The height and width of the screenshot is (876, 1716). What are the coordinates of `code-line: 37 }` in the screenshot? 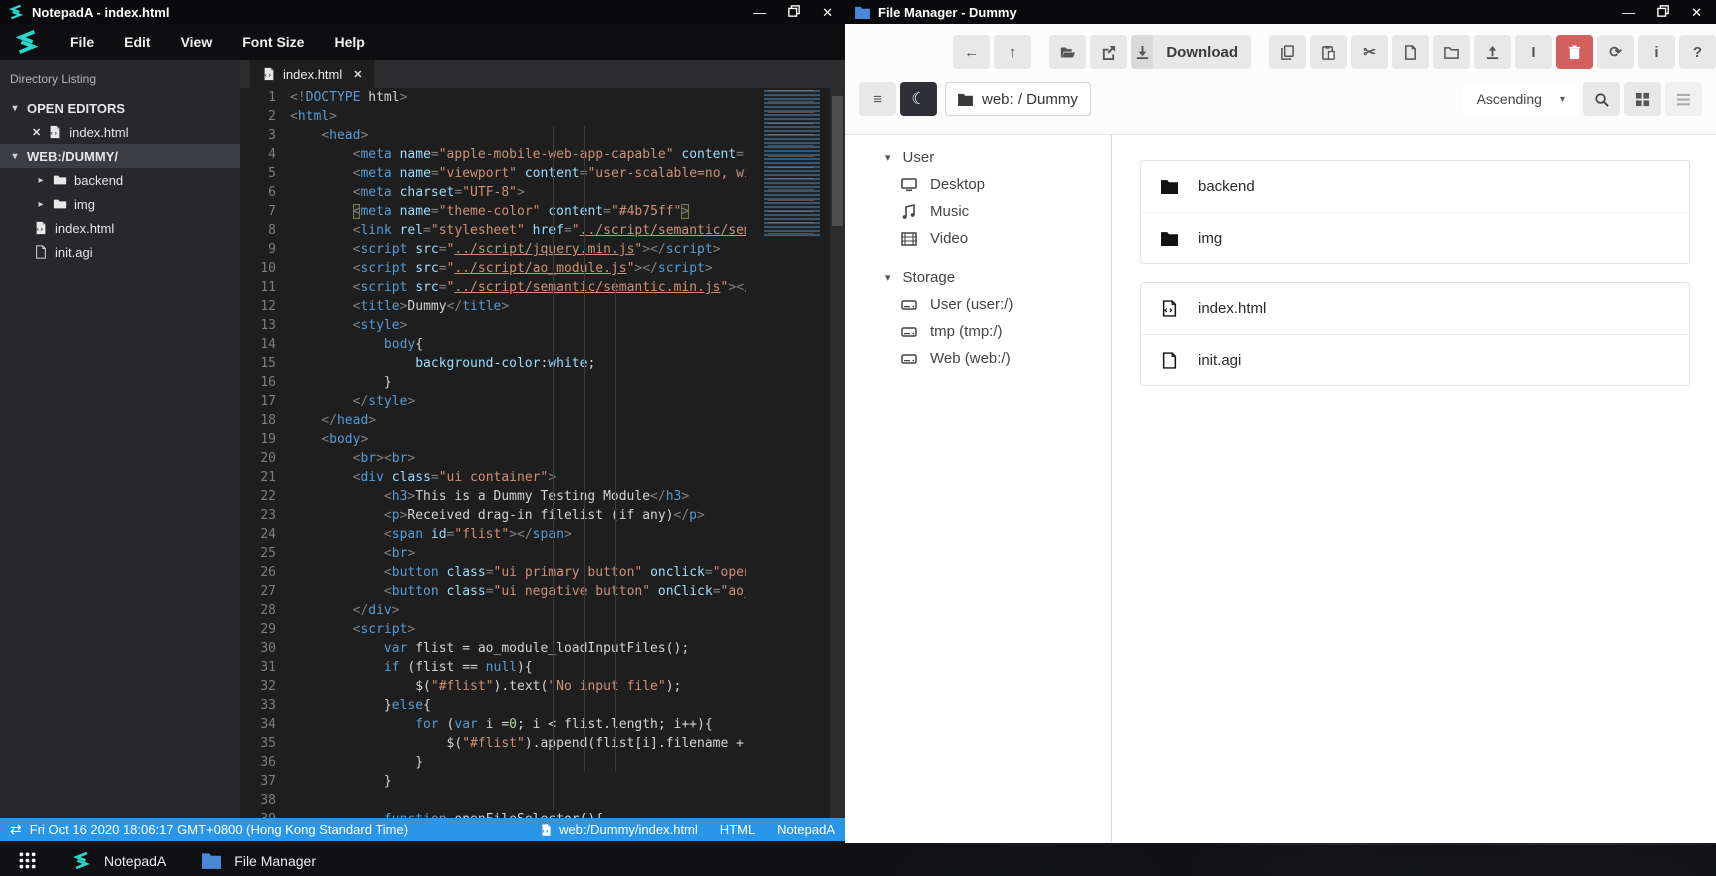 It's located at (542, 781).